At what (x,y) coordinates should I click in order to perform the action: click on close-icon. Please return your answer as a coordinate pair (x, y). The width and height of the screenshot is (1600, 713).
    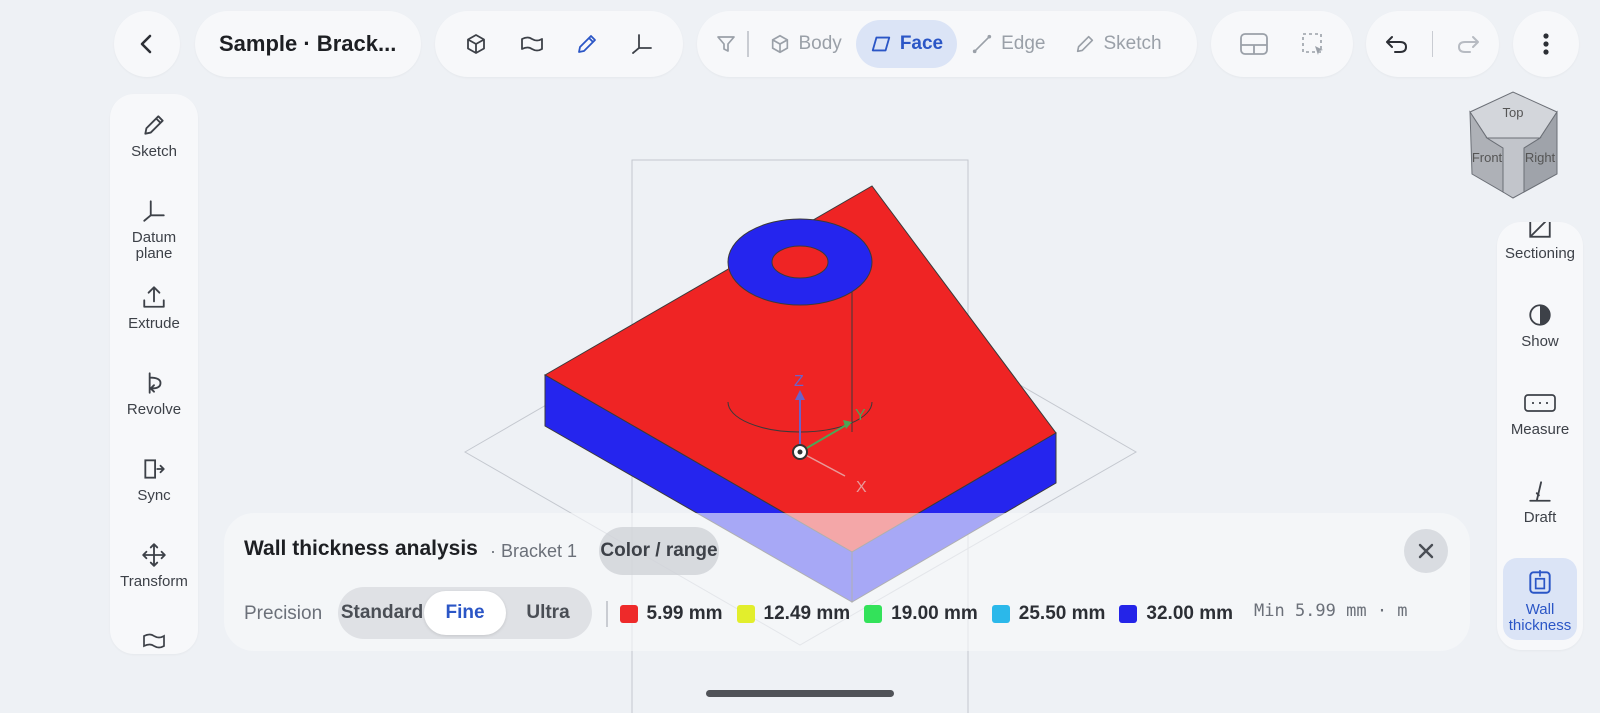
    Looking at the image, I should click on (1426, 551).